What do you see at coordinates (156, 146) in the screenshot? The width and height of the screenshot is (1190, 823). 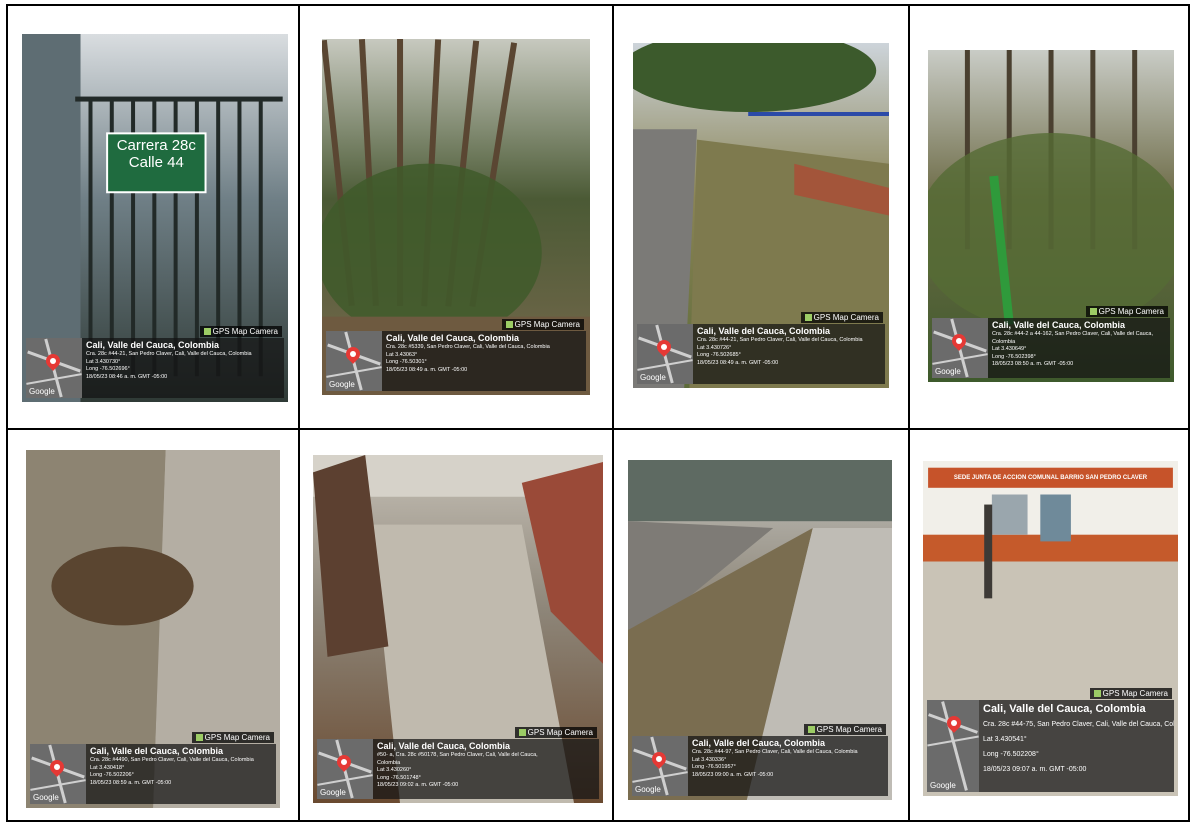 I see `sign-line-1: Carrera 28c` at bounding box center [156, 146].